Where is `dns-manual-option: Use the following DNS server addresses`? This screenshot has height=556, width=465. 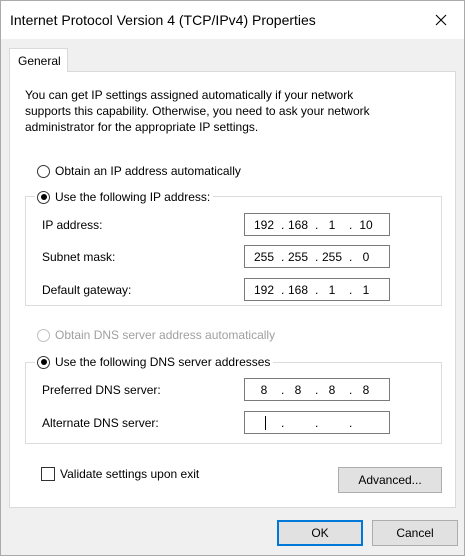 dns-manual-option: Use the following DNS server addresses is located at coordinates (154, 362).